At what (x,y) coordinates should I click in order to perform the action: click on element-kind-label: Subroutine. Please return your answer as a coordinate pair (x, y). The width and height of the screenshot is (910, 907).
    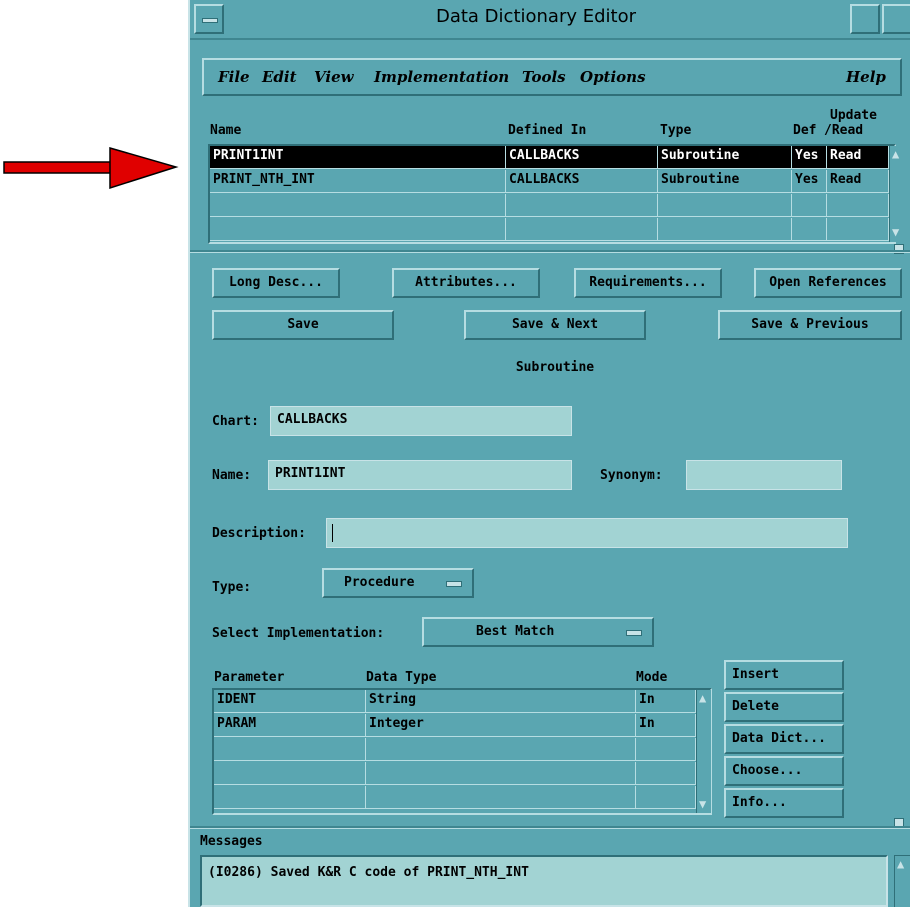
    Looking at the image, I should click on (555, 367).